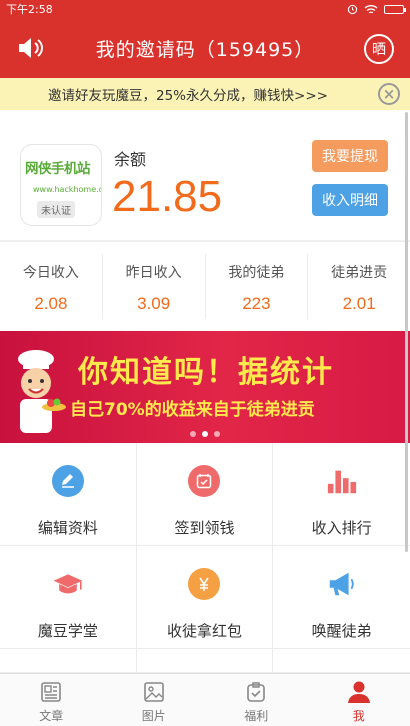  What do you see at coordinates (192, 410) in the screenshot?
I see `banner-subline: 自己70%的收益来自于徒弟进贡` at bounding box center [192, 410].